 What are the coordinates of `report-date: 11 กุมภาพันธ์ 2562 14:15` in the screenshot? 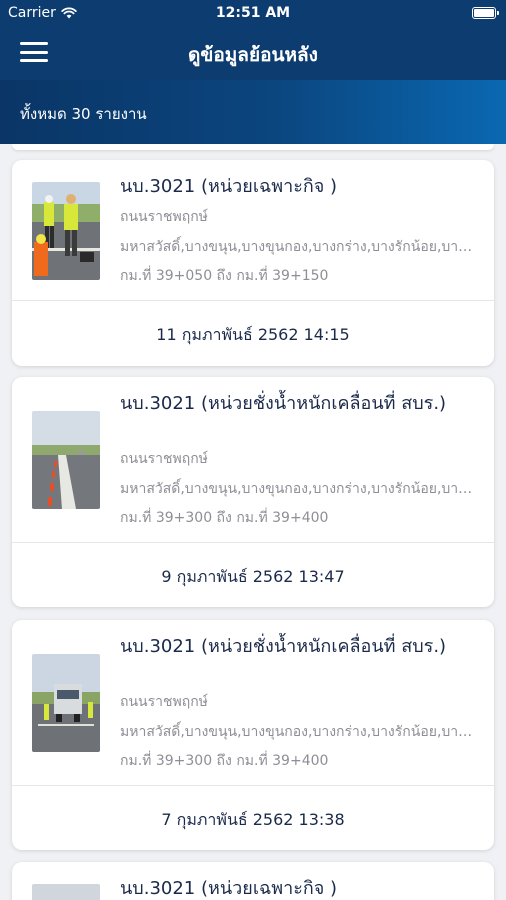 It's located at (253, 334).